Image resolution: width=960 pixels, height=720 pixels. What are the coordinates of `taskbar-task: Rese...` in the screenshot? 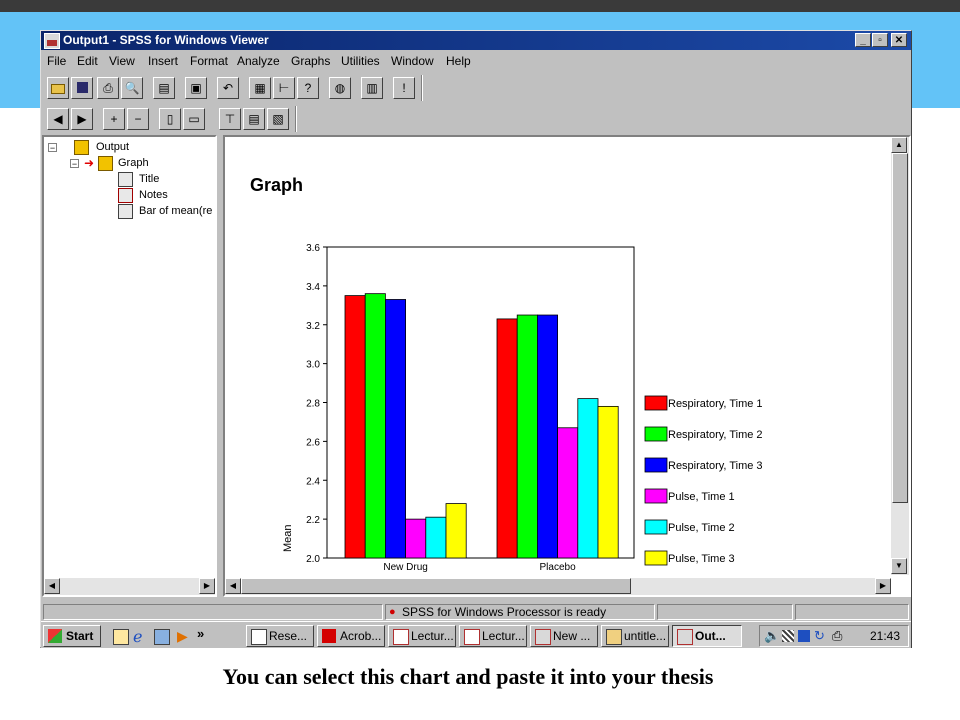 It's located at (280, 636).